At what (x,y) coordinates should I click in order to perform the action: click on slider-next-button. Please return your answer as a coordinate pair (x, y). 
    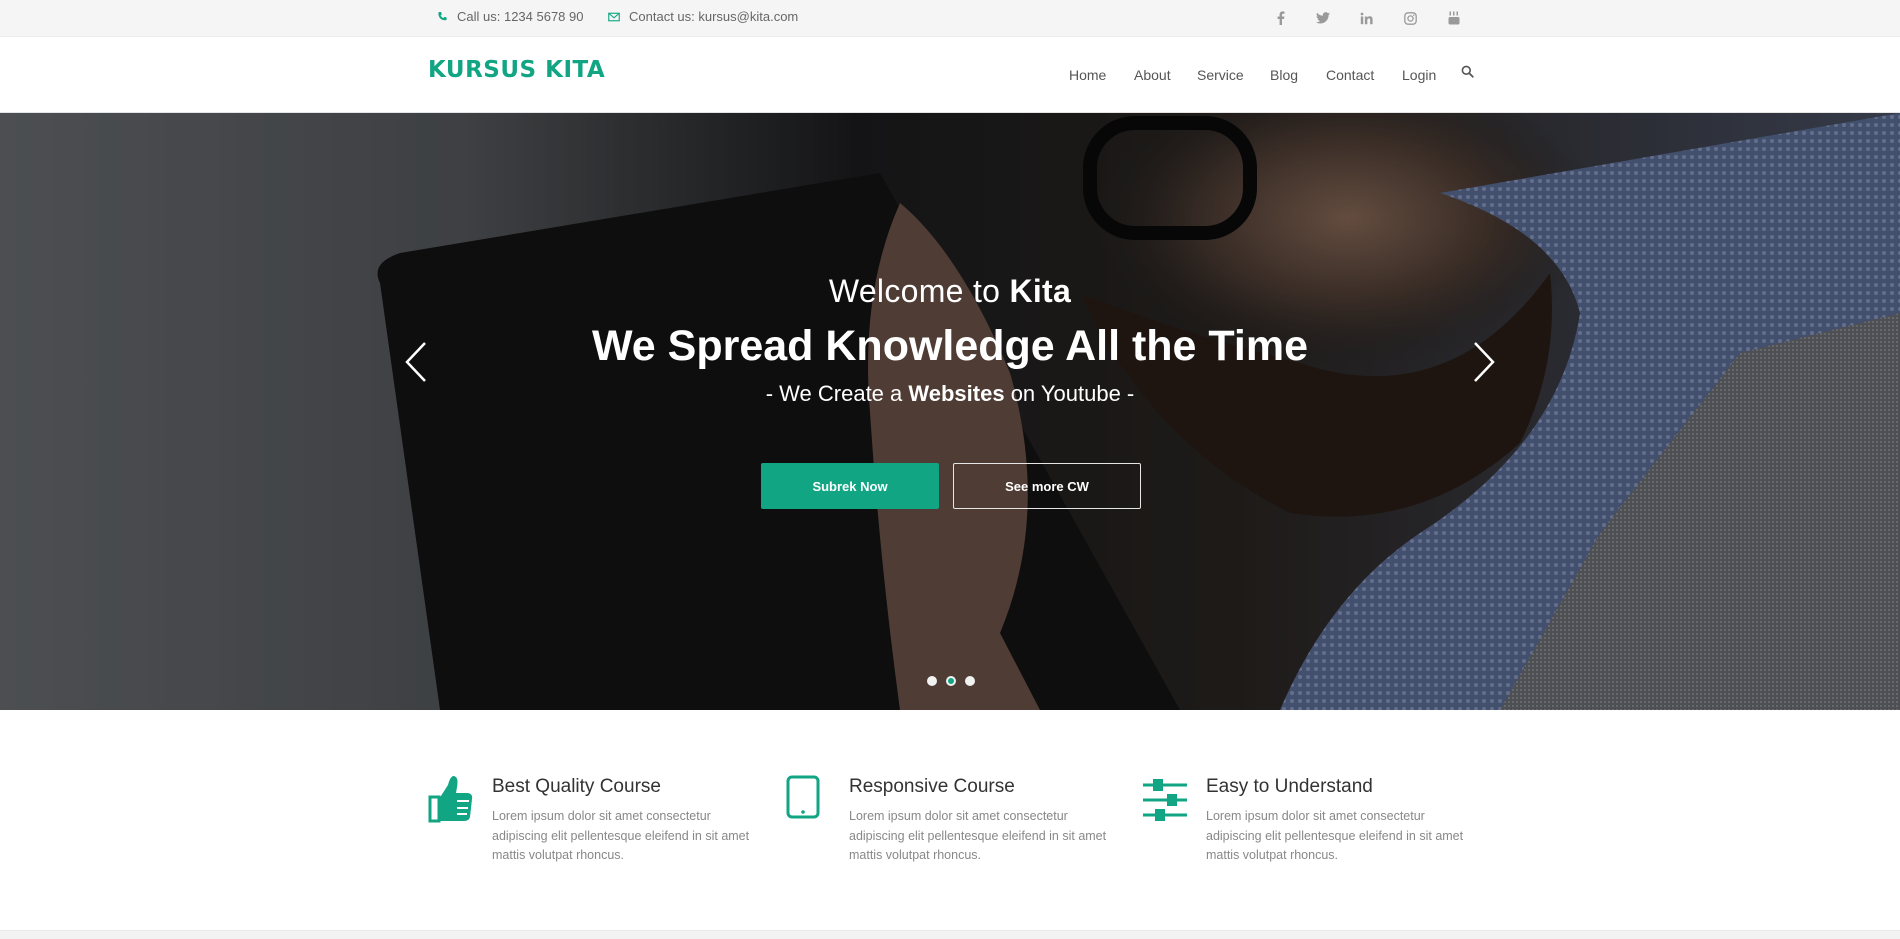
    Looking at the image, I should click on (1484, 362).